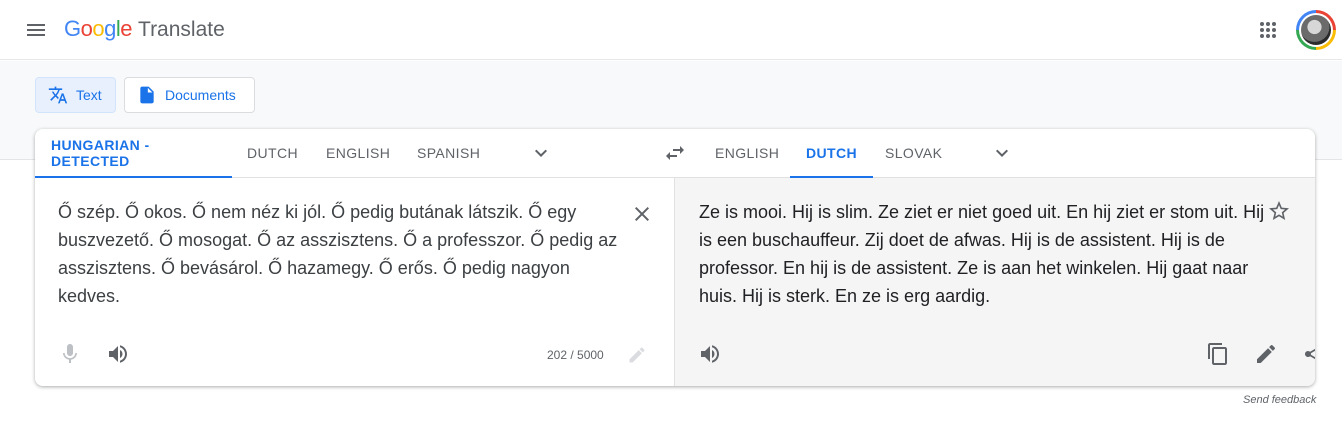  Describe the element at coordinates (575, 355) in the screenshot. I see `character-counter: 202 / 5000` at that location.